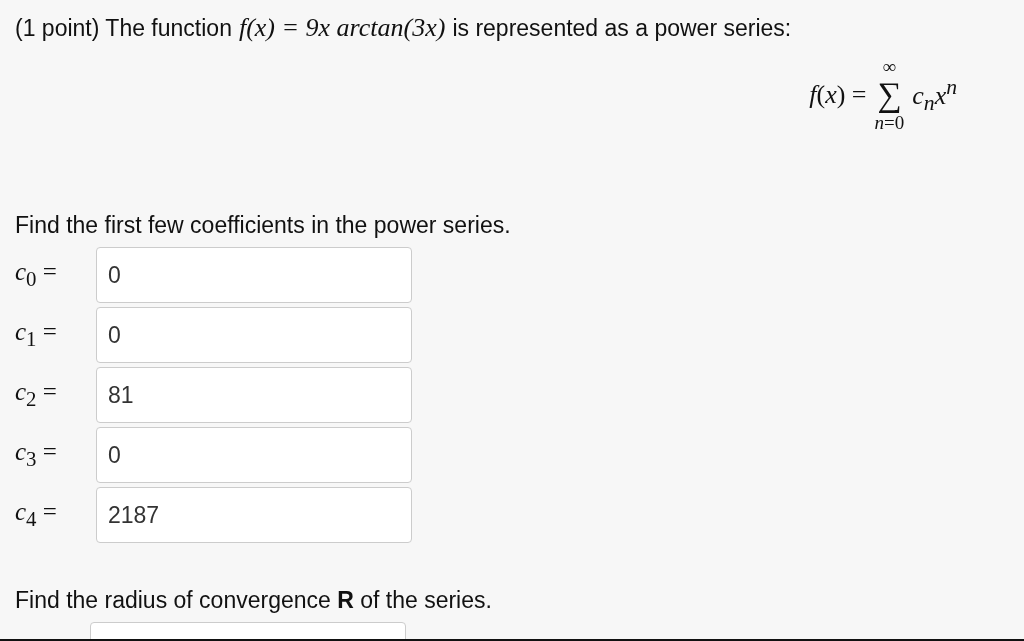  Describe the element at coordinates (263, 225) in the screenshot. I see `instruction-text: Find the first few coefficients in the power series.` at that location.